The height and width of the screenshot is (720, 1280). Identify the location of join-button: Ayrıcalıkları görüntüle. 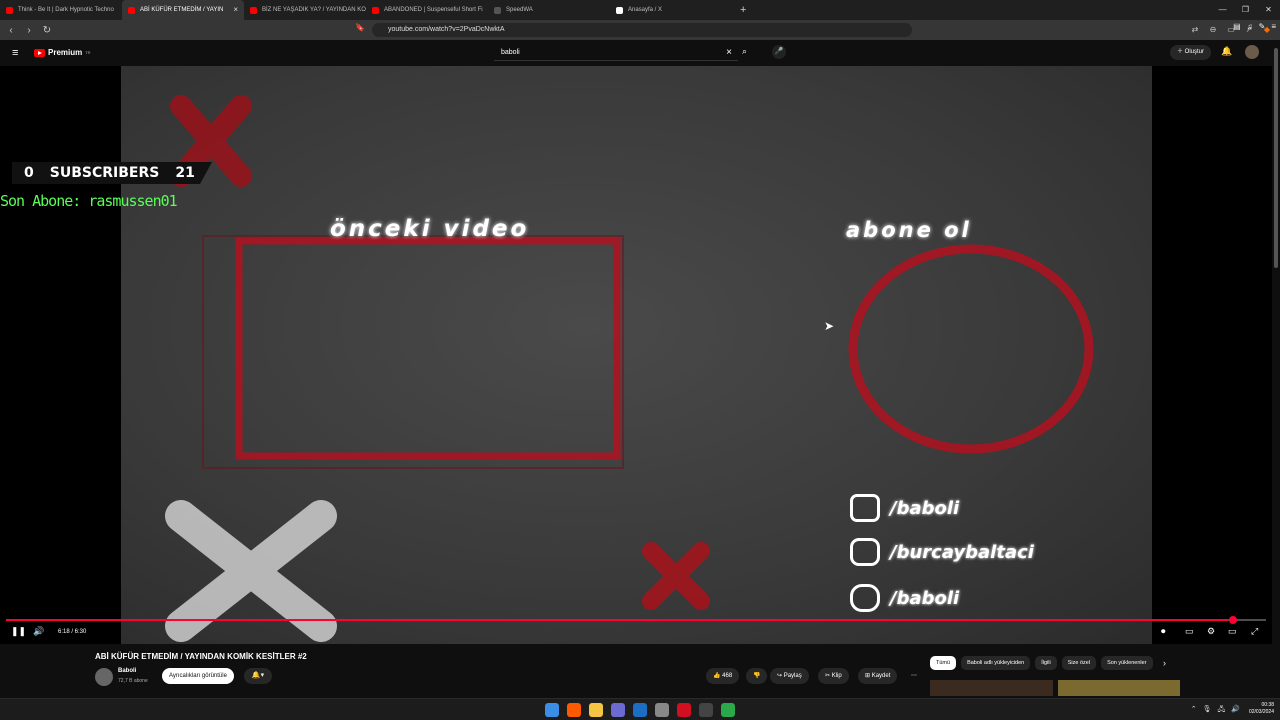
(198, 676).